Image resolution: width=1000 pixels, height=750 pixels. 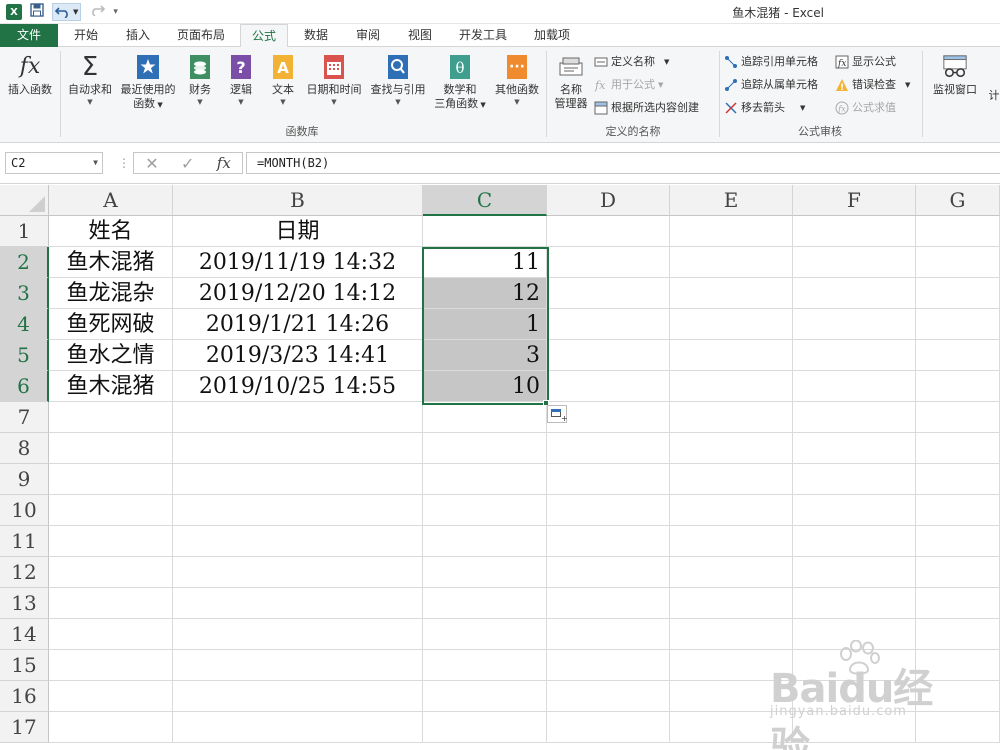 What do you see at coordinates (958, 417) in the screenshot?
I see `cell-g7` at bounding box center [958, 417].